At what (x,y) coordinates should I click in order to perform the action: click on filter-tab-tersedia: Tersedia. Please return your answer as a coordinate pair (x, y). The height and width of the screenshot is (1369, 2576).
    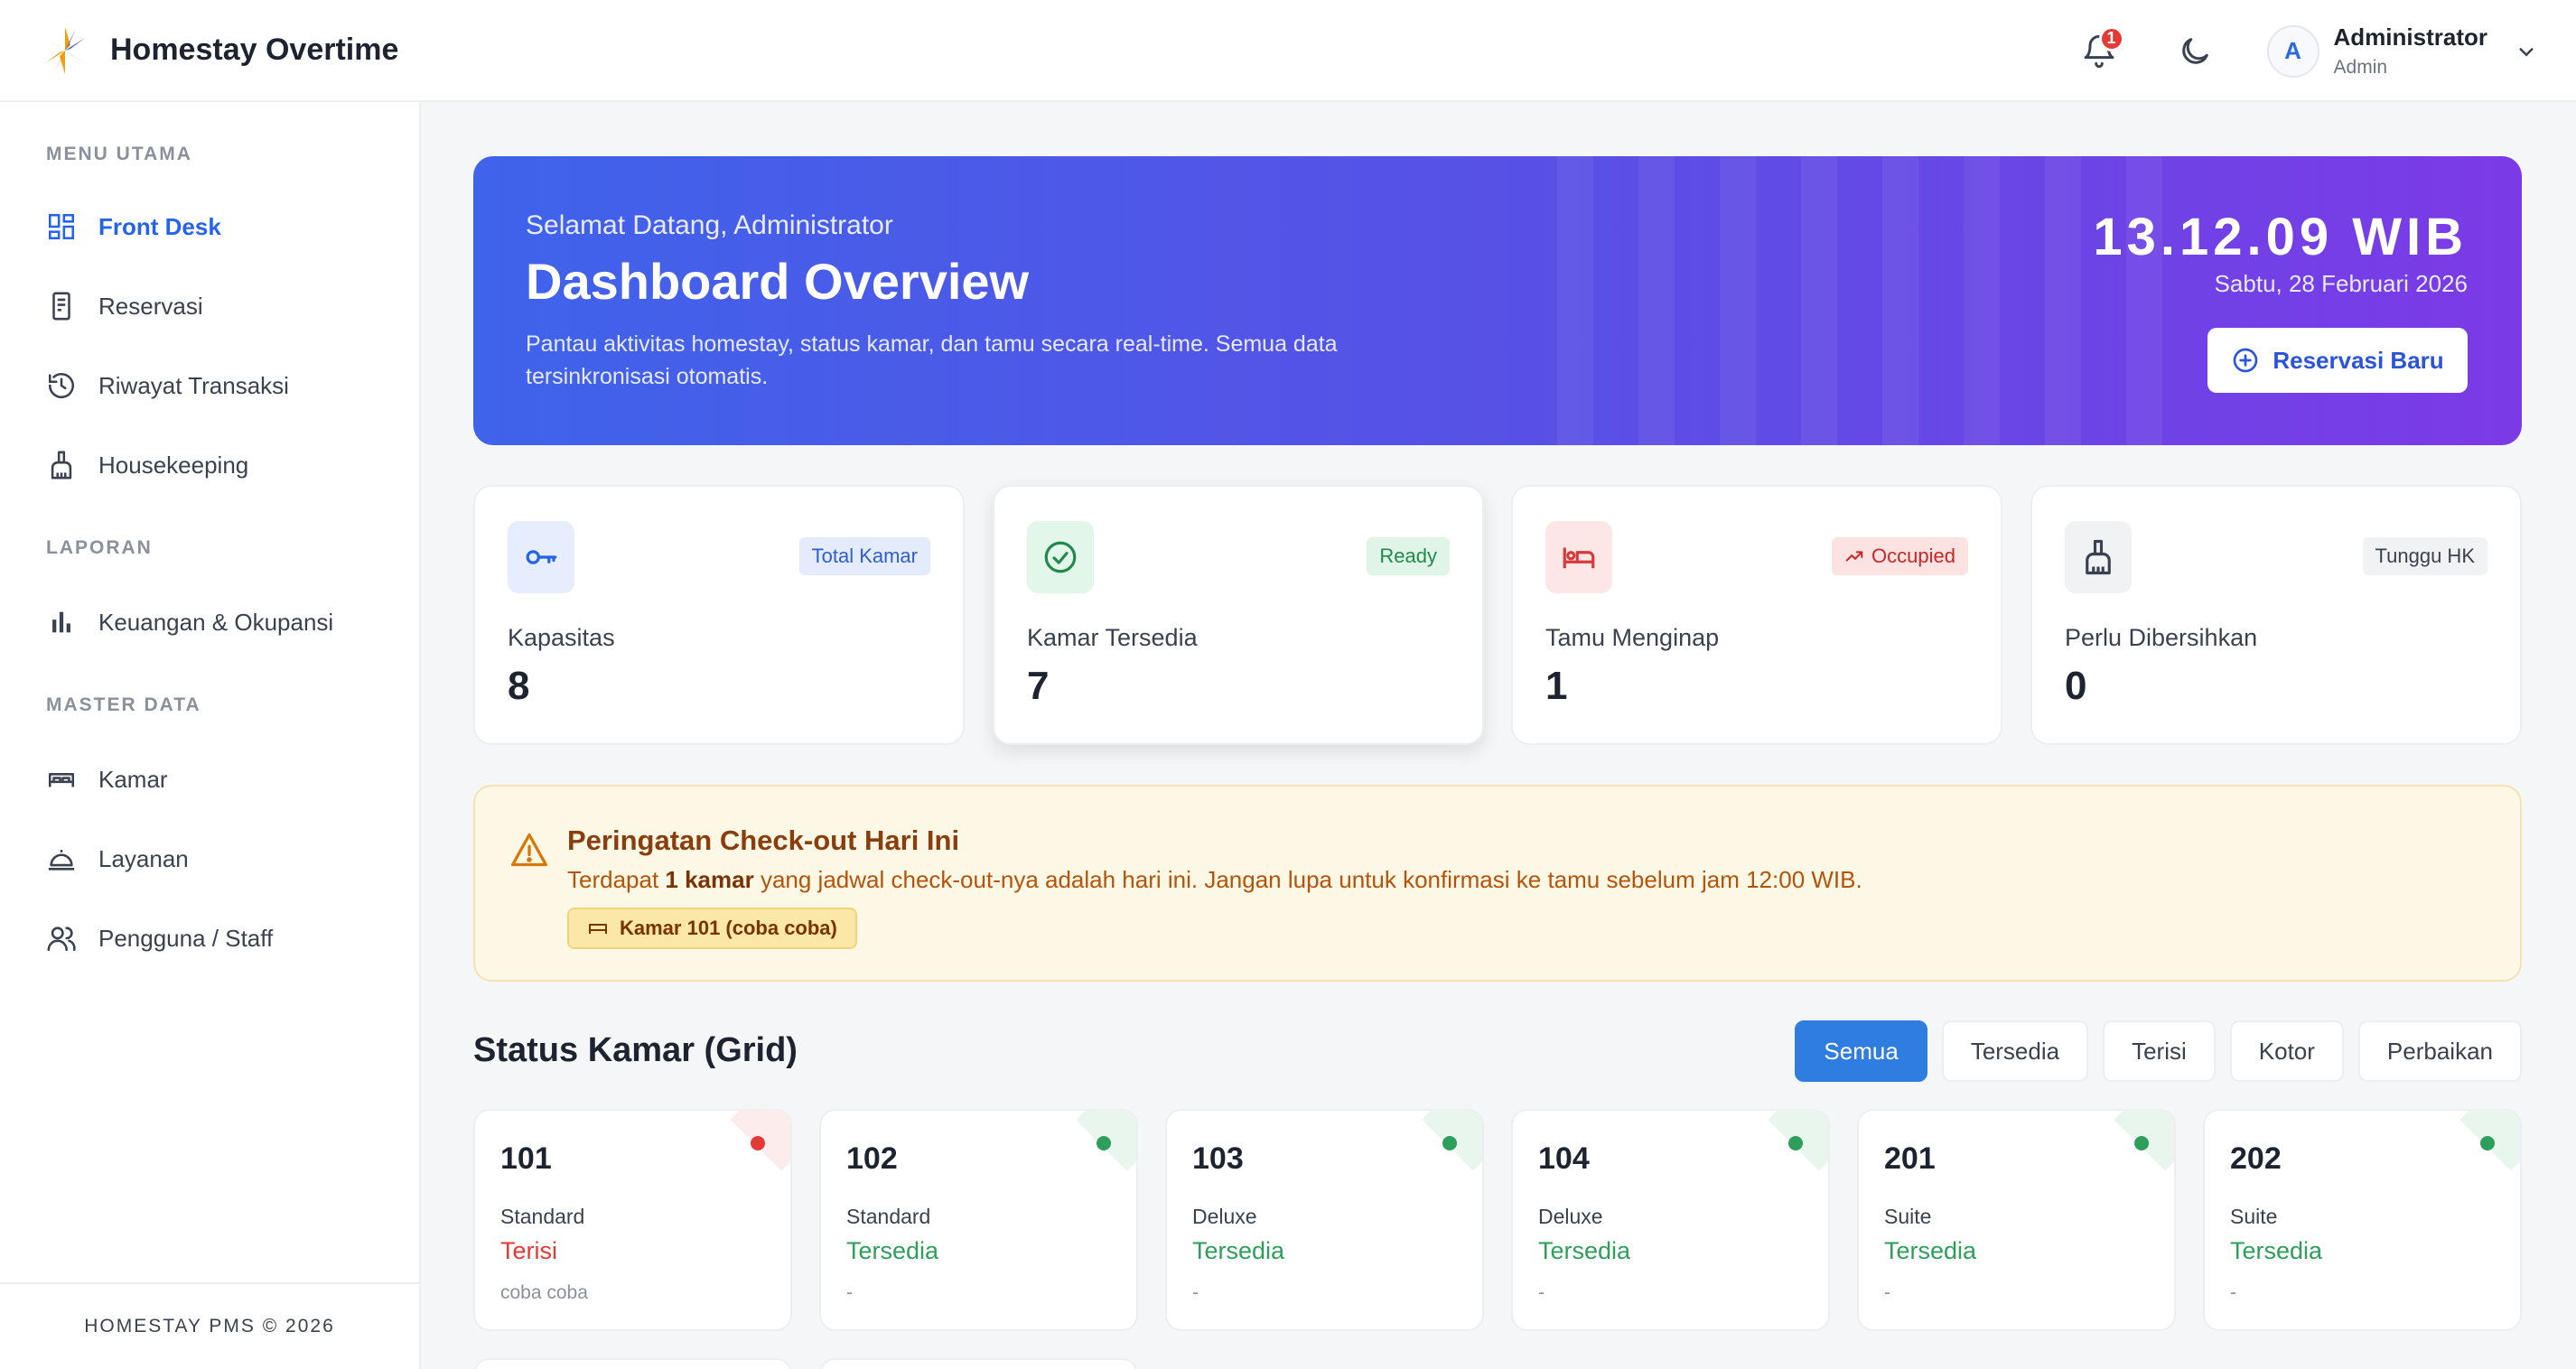
    Looking at the image, I should click on (2015, 1051).